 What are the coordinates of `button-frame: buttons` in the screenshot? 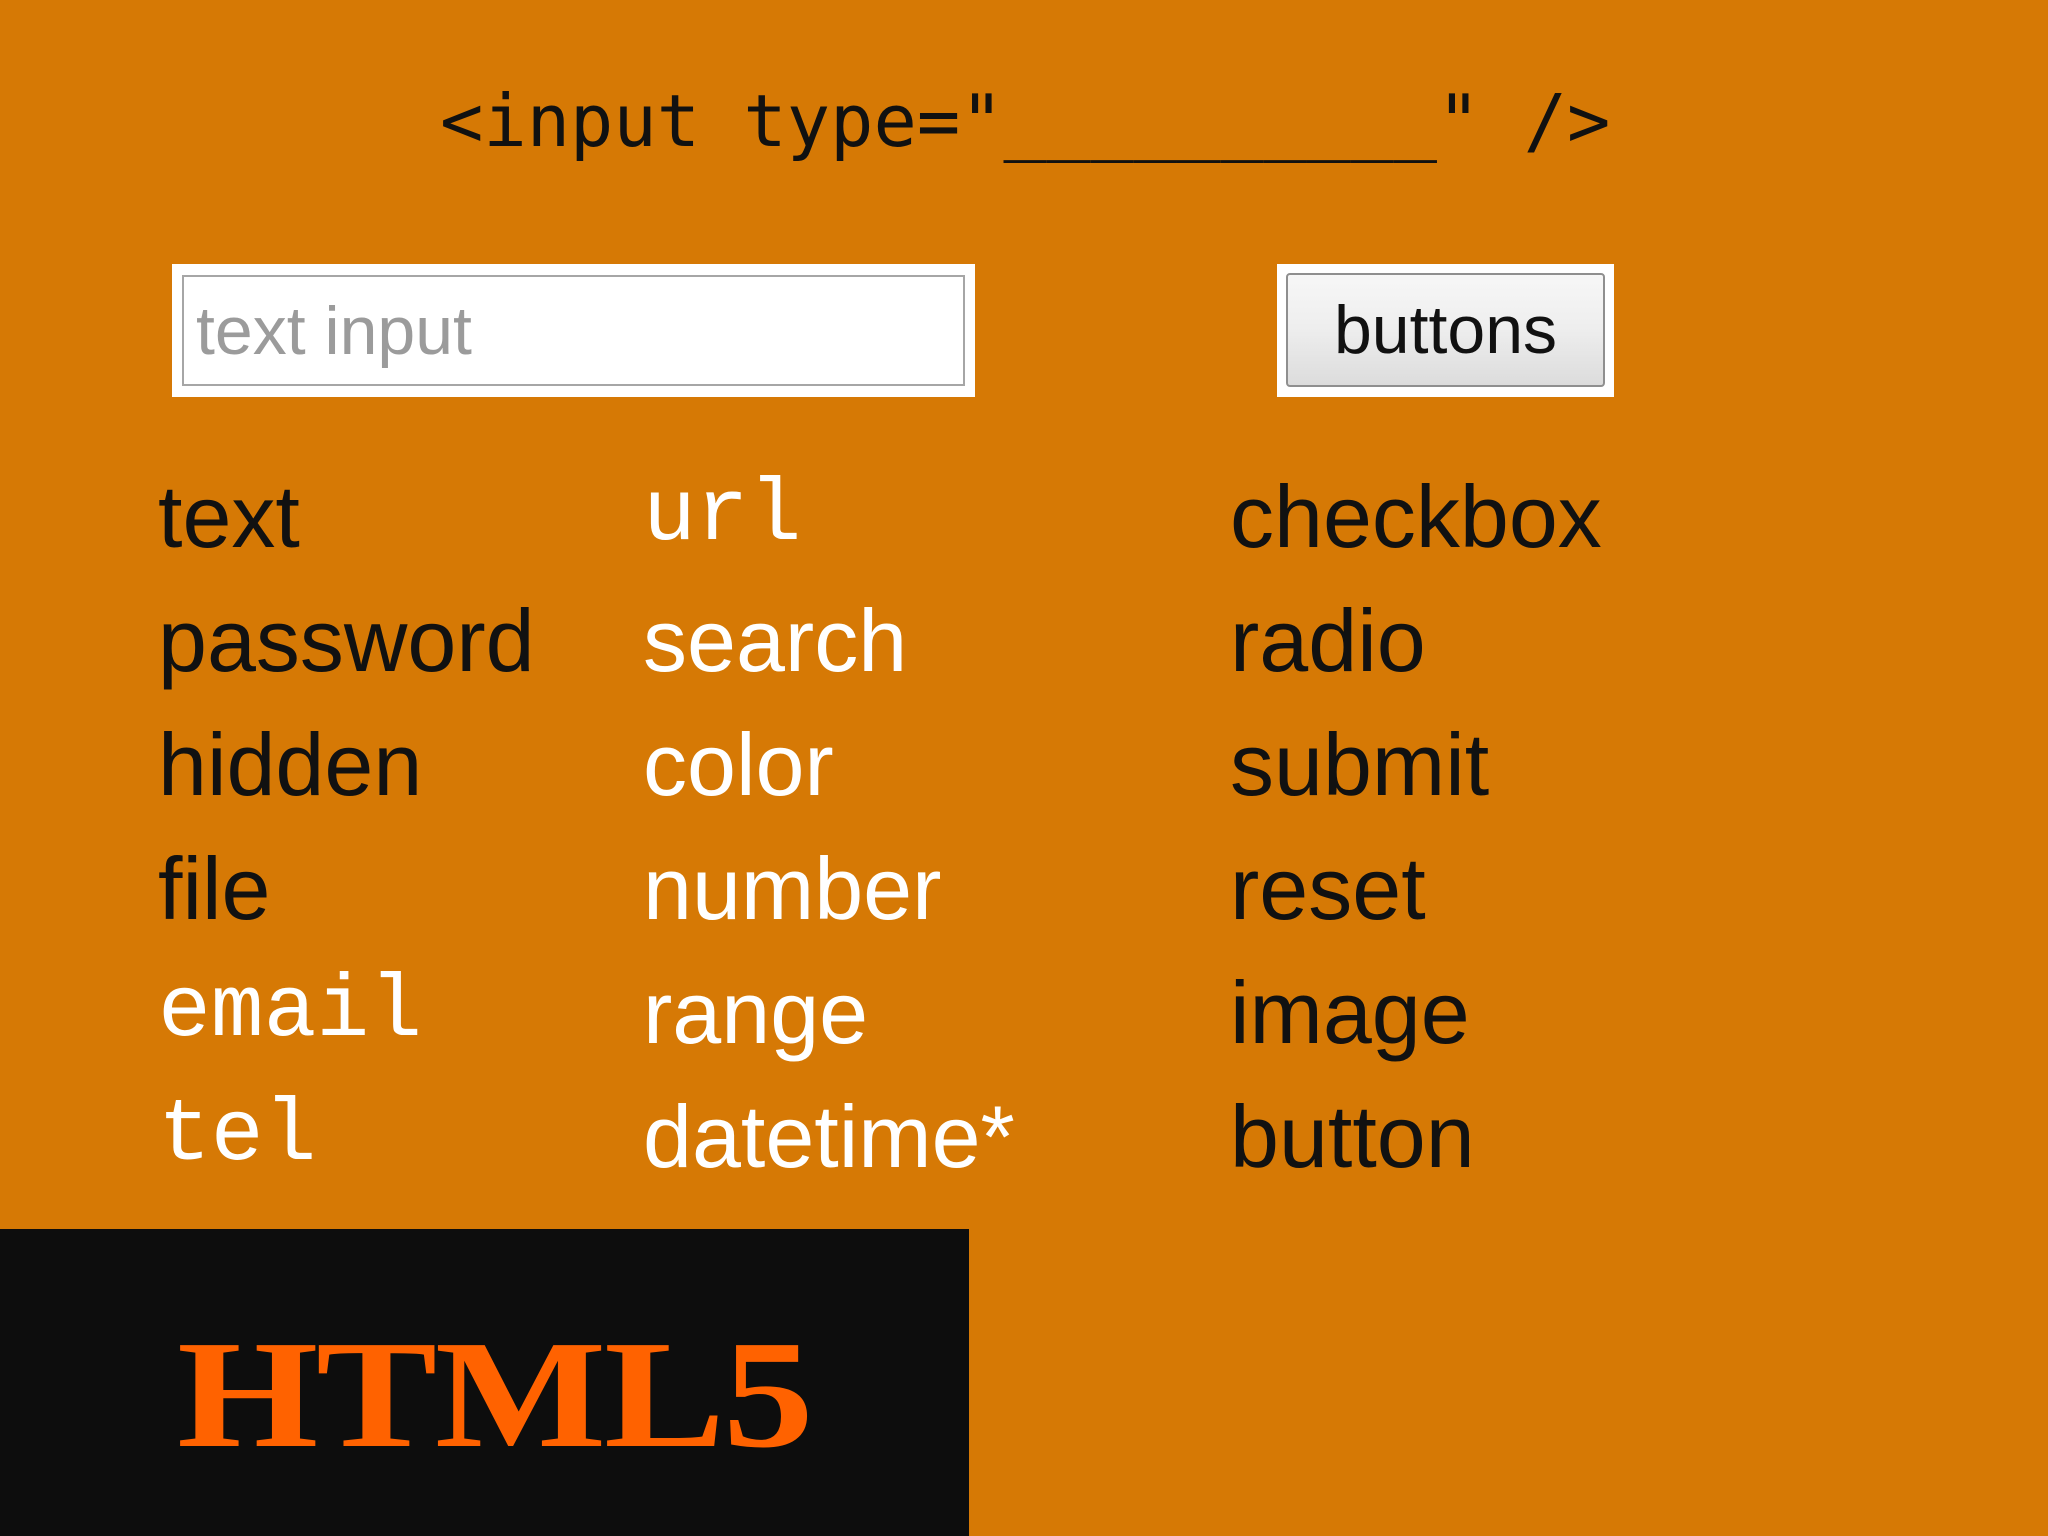 It's located at (1445, 330).